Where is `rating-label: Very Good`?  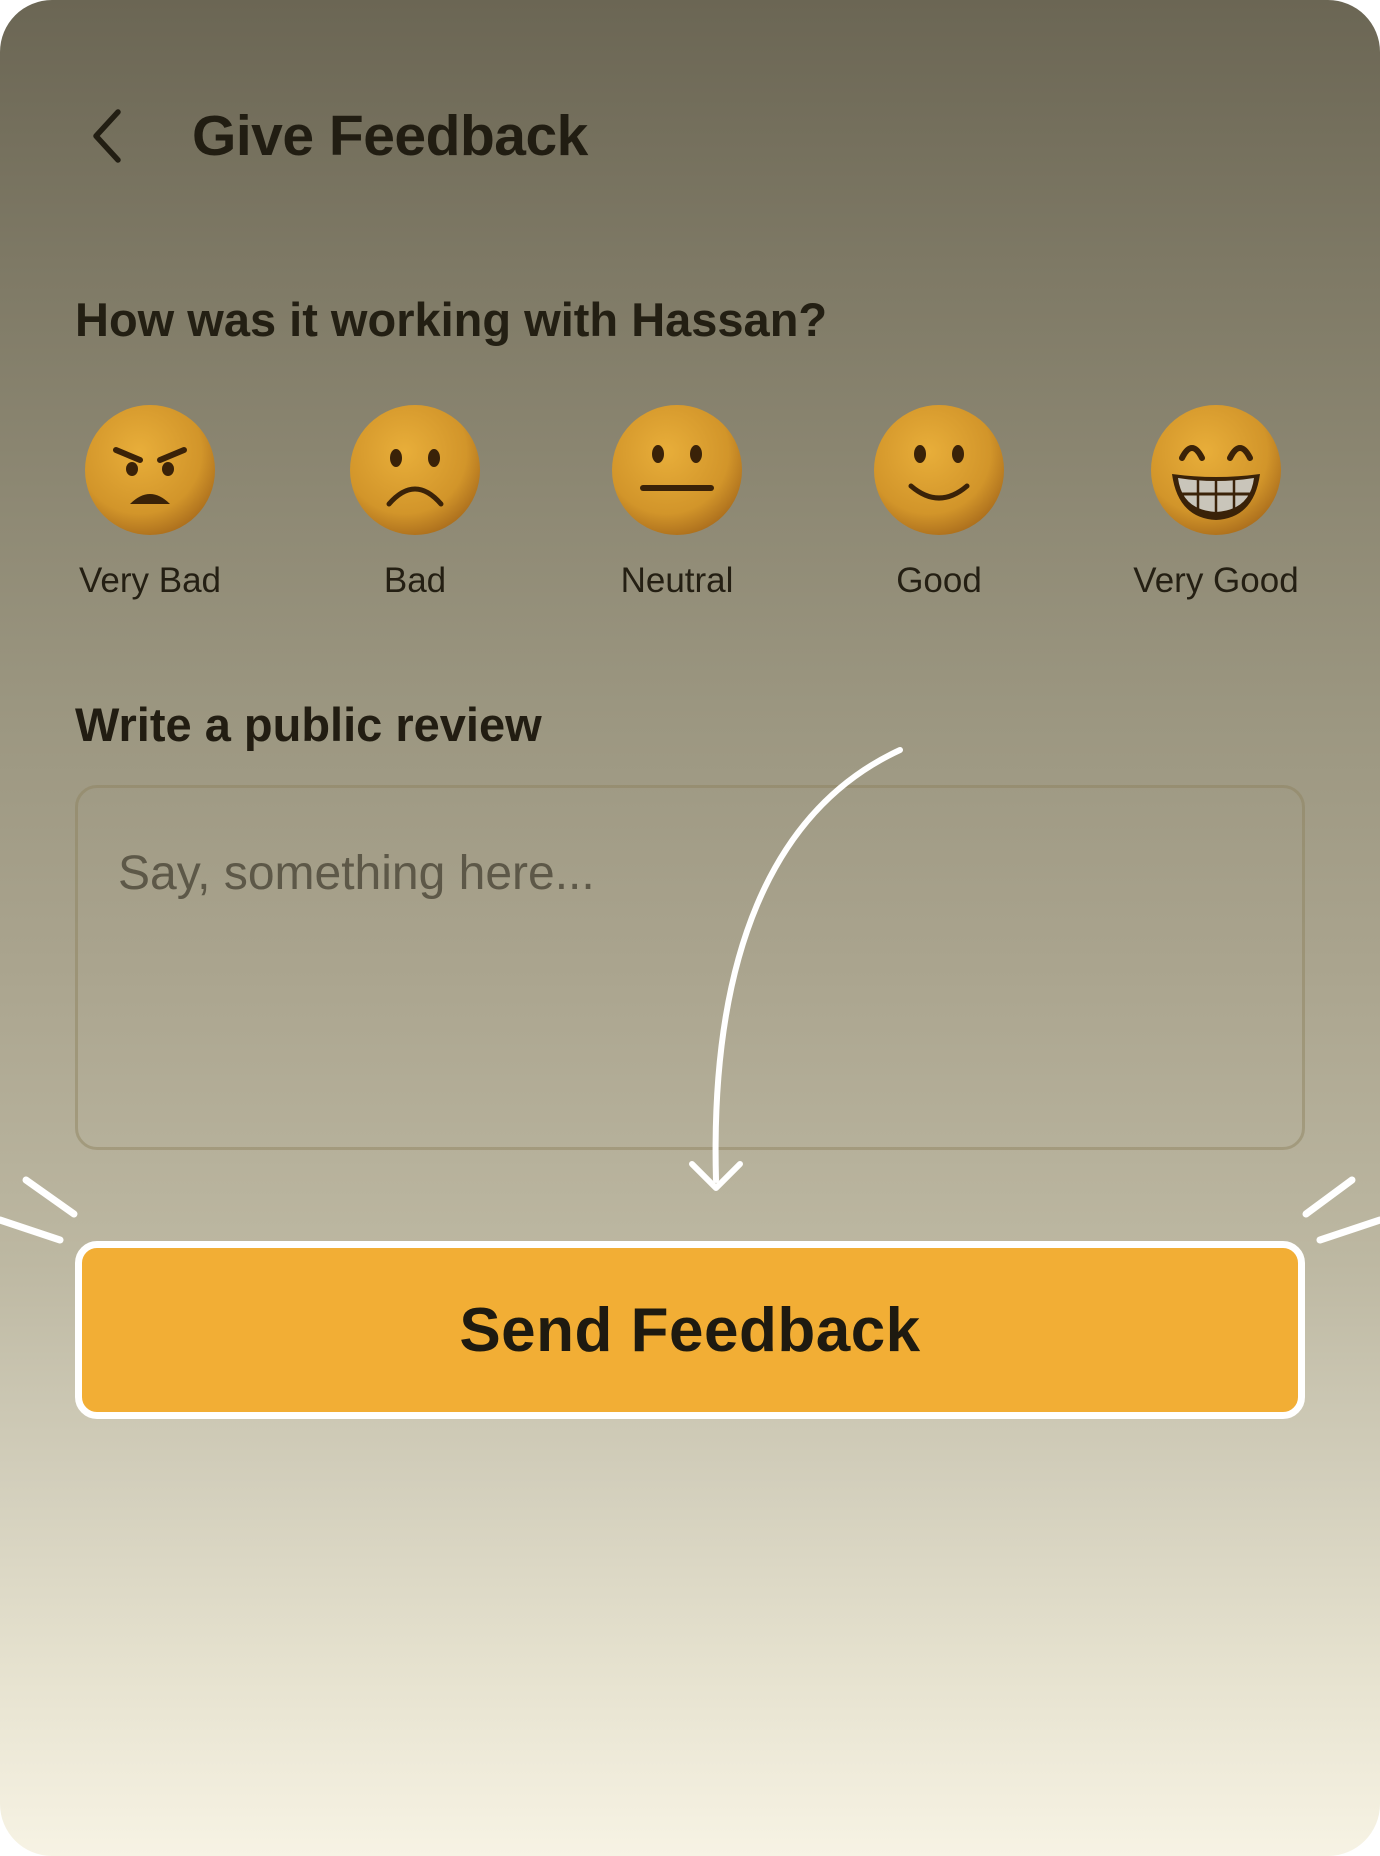 rating-label: Very Good is located at coordinates (1216, 580).